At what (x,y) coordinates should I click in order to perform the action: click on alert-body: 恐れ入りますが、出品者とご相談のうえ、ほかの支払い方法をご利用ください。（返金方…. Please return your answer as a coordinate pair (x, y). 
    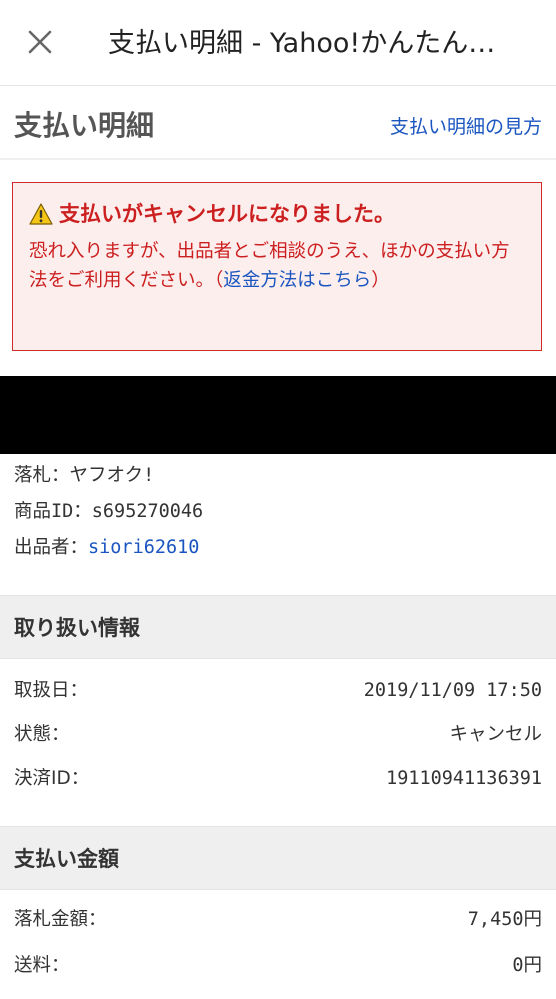
    Looking at the image, I should click on (277, 266).